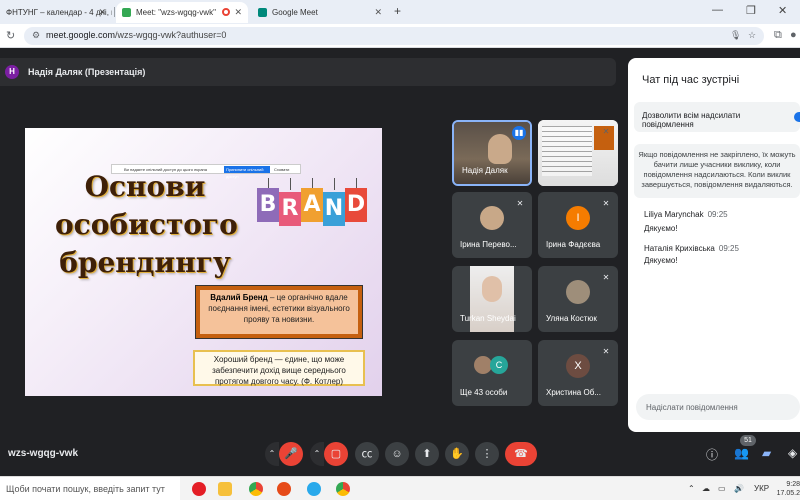  I want to click on reload-icon: ↻, so click(10, 35).